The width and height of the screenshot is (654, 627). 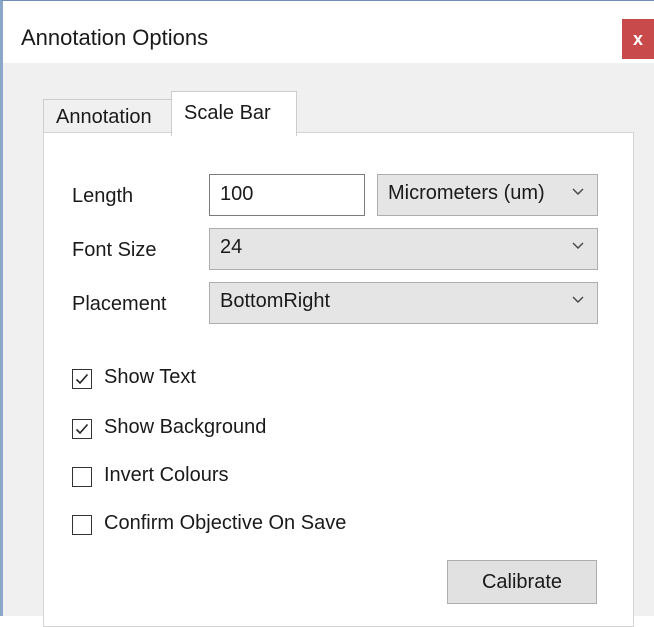 I want to click on tab-label: Scale Bar, so click(x=227, y=113).